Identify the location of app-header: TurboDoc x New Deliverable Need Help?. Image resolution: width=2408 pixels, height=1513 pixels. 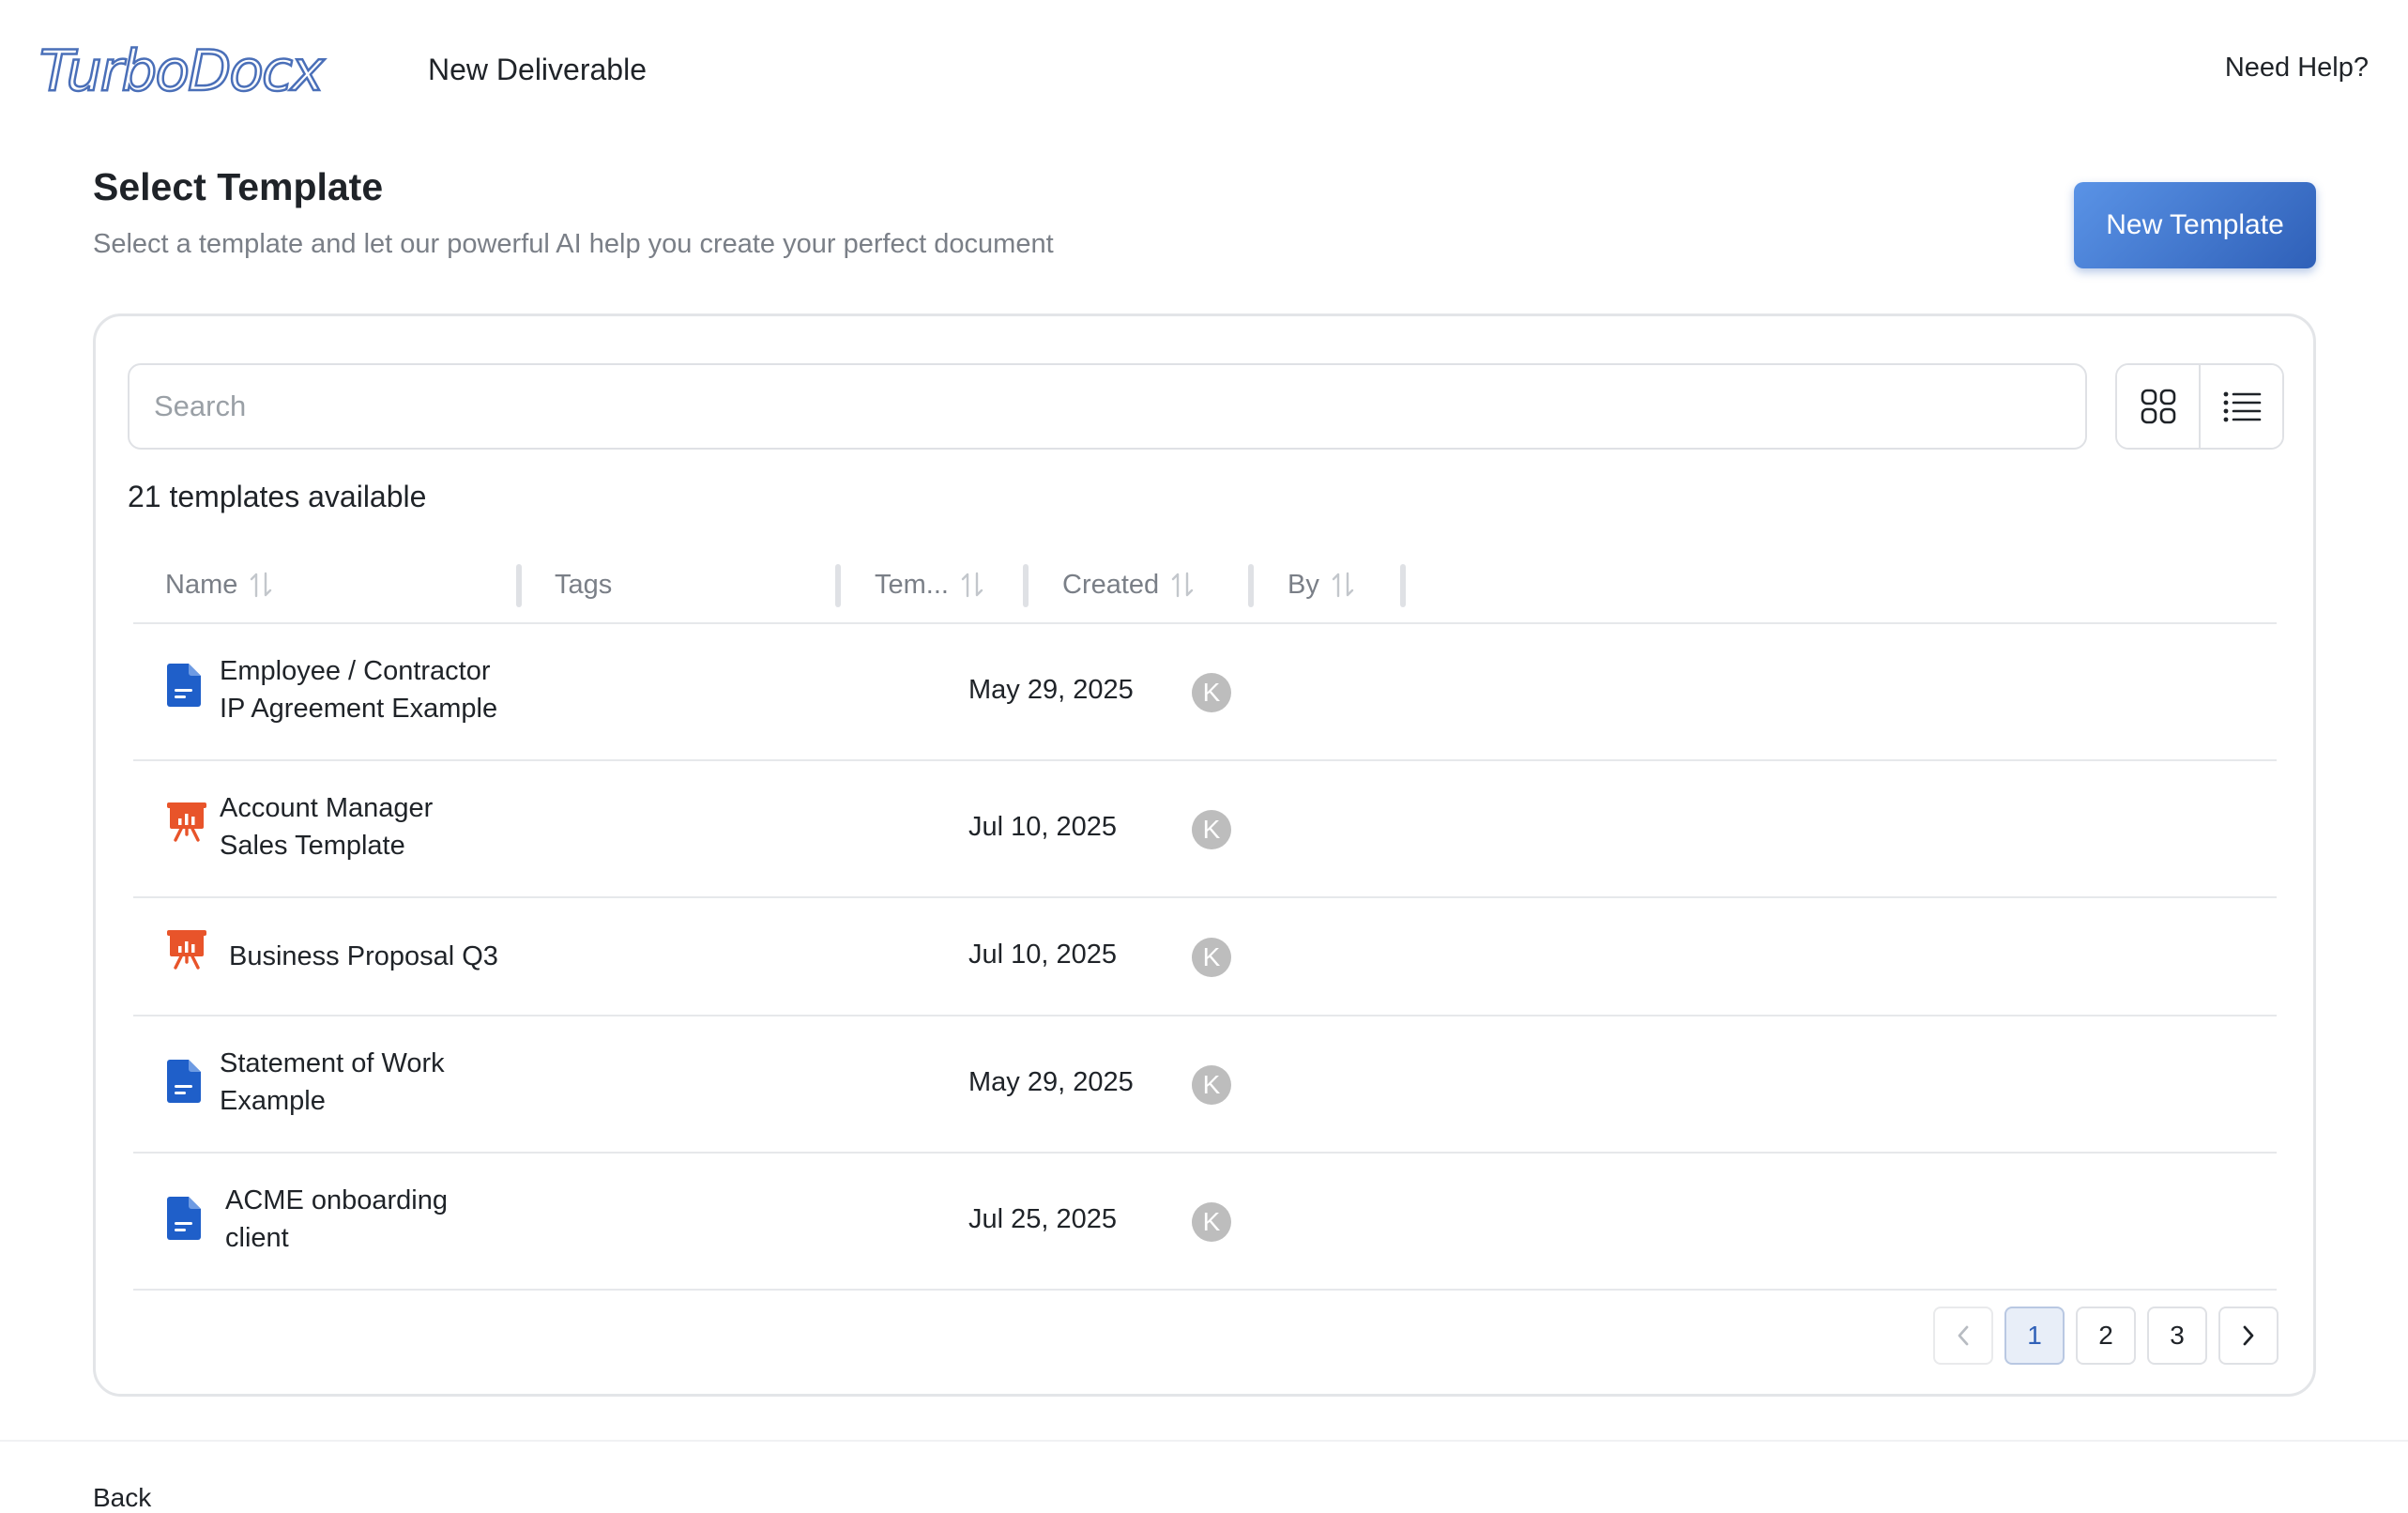
(1204, 70).